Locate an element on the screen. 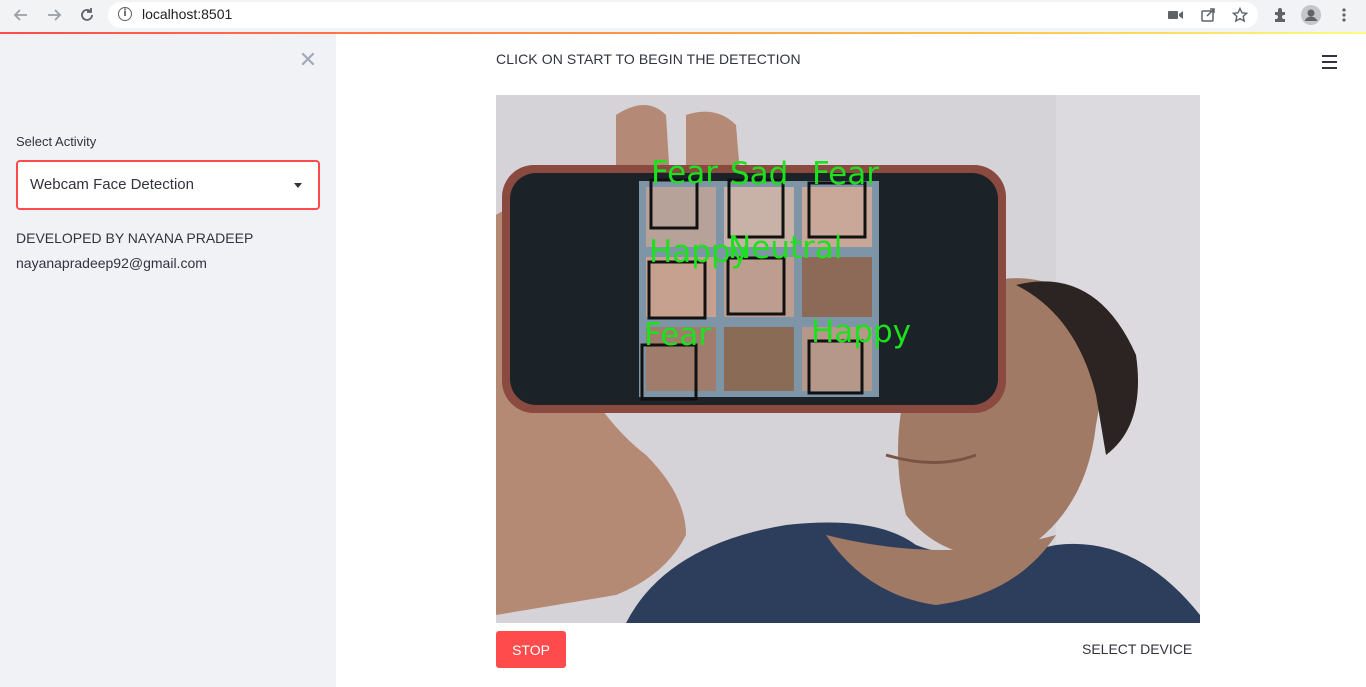  browser-menu-icon is located at coordinates (1344, 15).